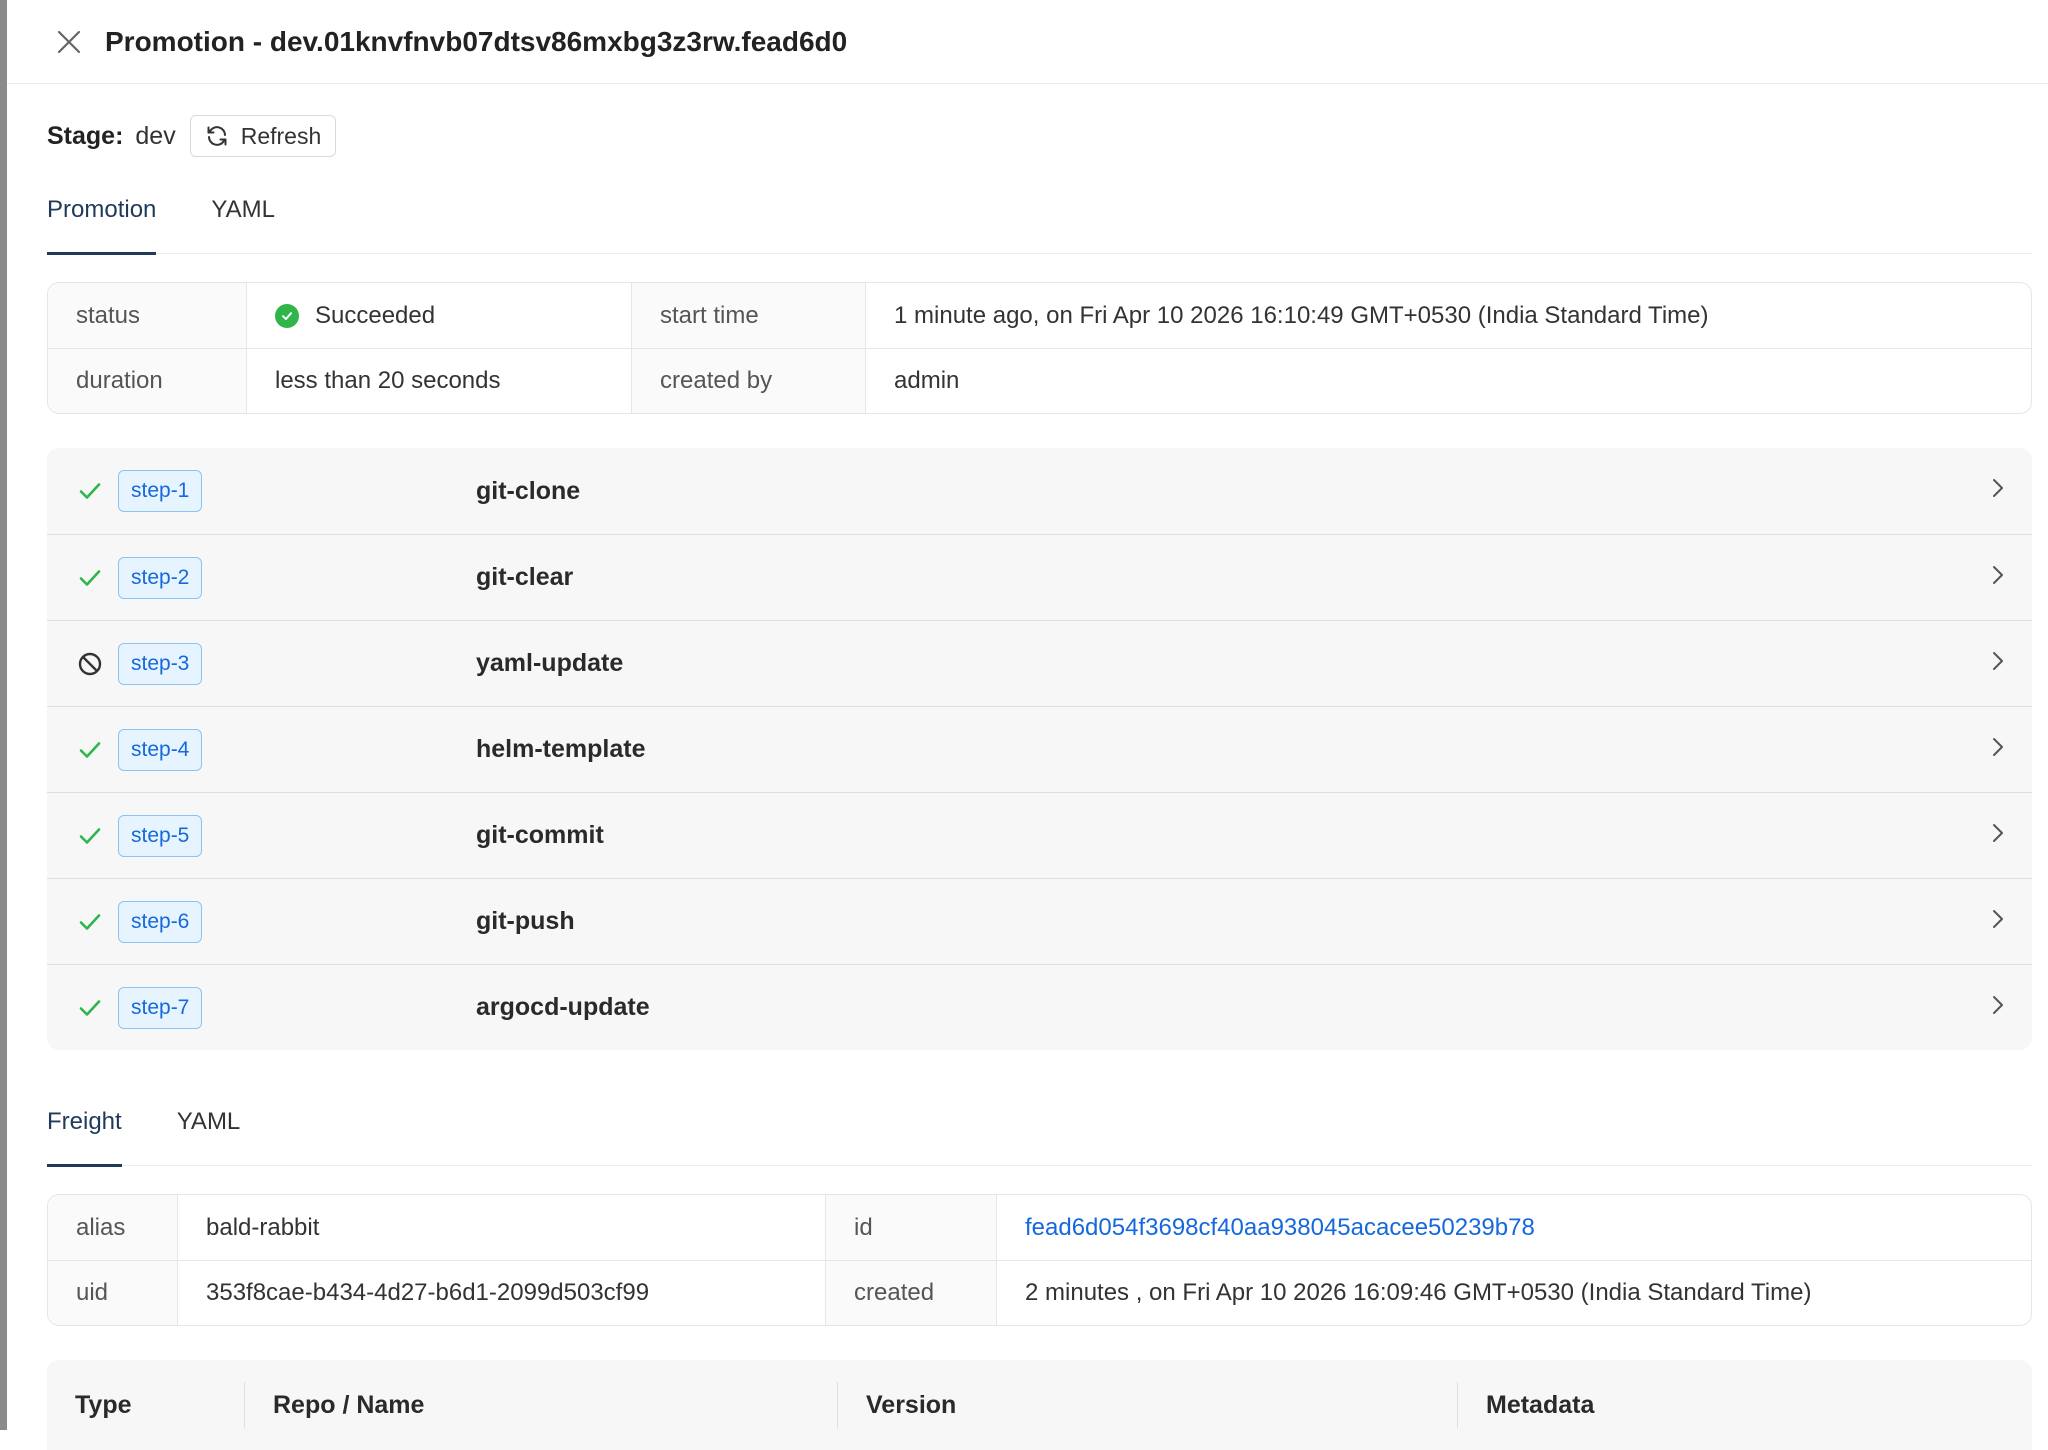 This screenshot has height=1450, width=2048. Describe the element at coordinates (375, 315) in the screenshot. I see `status-value: Succeeded` at that location.